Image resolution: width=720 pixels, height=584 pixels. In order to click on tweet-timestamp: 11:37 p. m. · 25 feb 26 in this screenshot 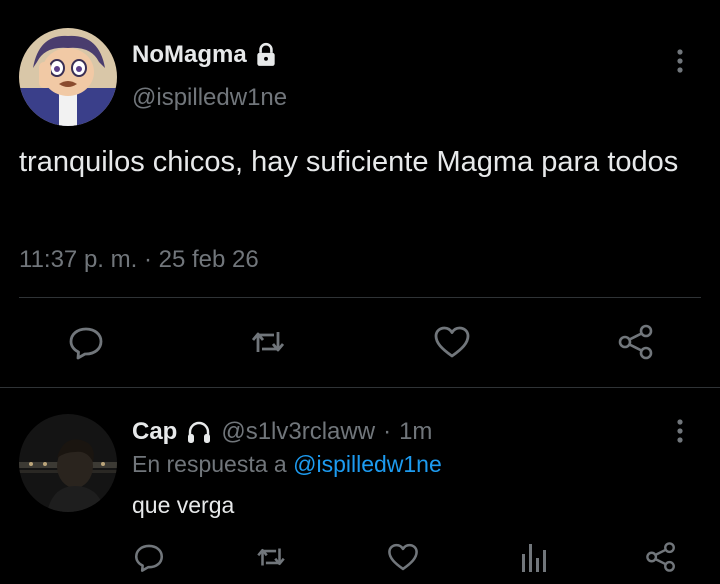, I will do `click(139, 260)`.